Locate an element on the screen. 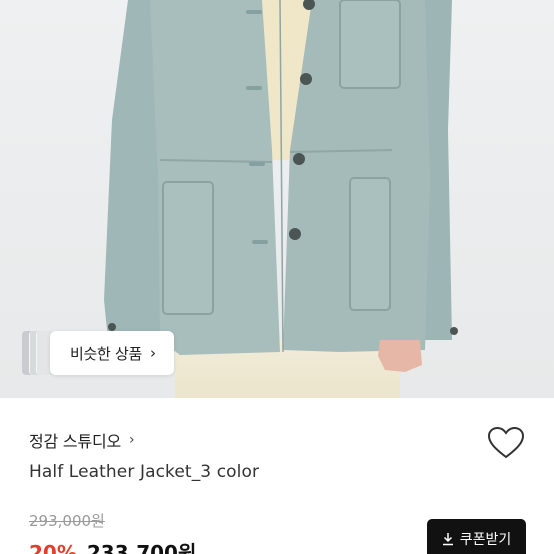 The width and height of the screenshot is (554, 554). similar-products-chip: 비슷한 상품 › is located at coordinates (98, 353).